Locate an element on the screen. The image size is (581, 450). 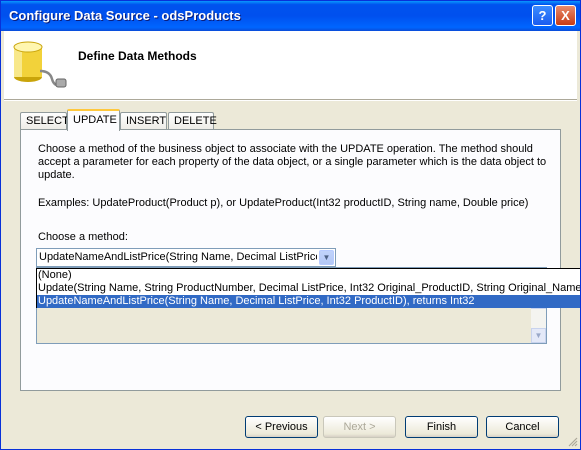
tab-delete: DELETE is located at coordinates (192, 121).